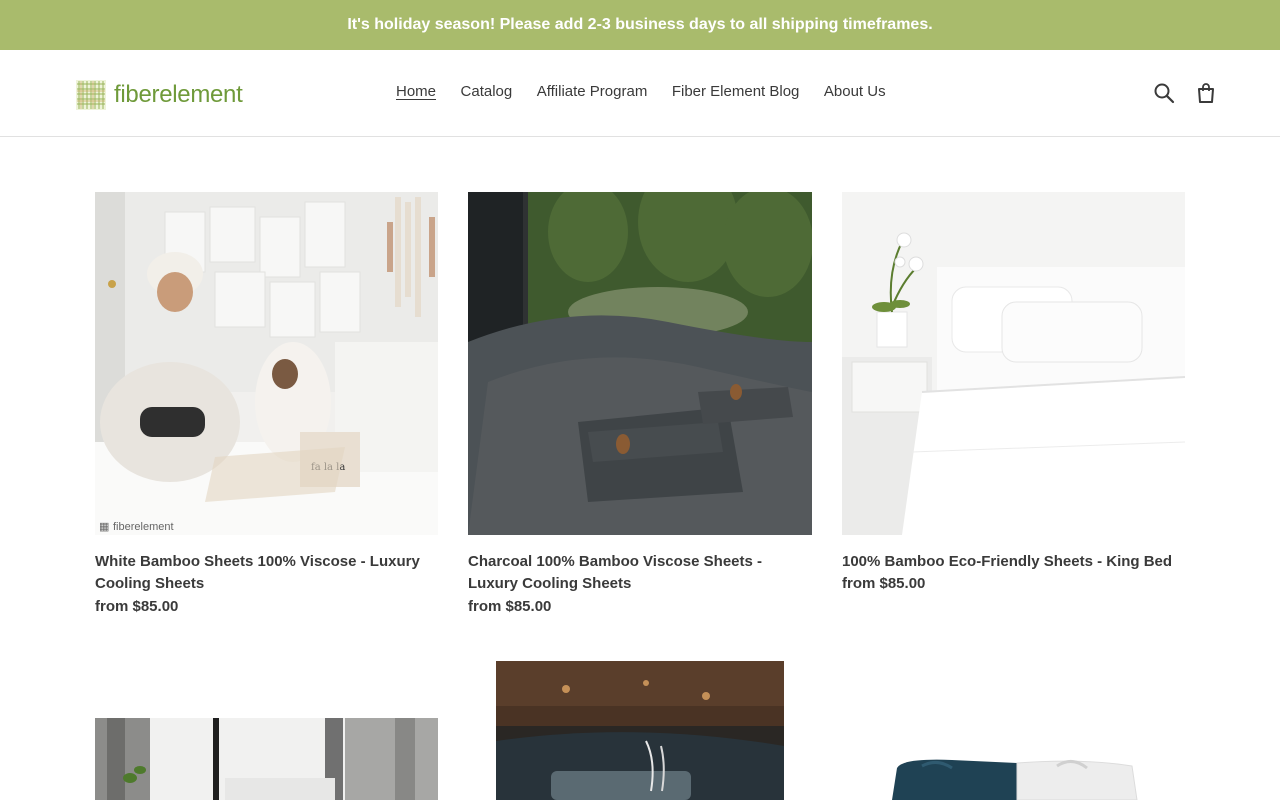  Describe the element at coordinates (855, 92) in the screenshot. I see `nav-about-us: About Us` at that location.